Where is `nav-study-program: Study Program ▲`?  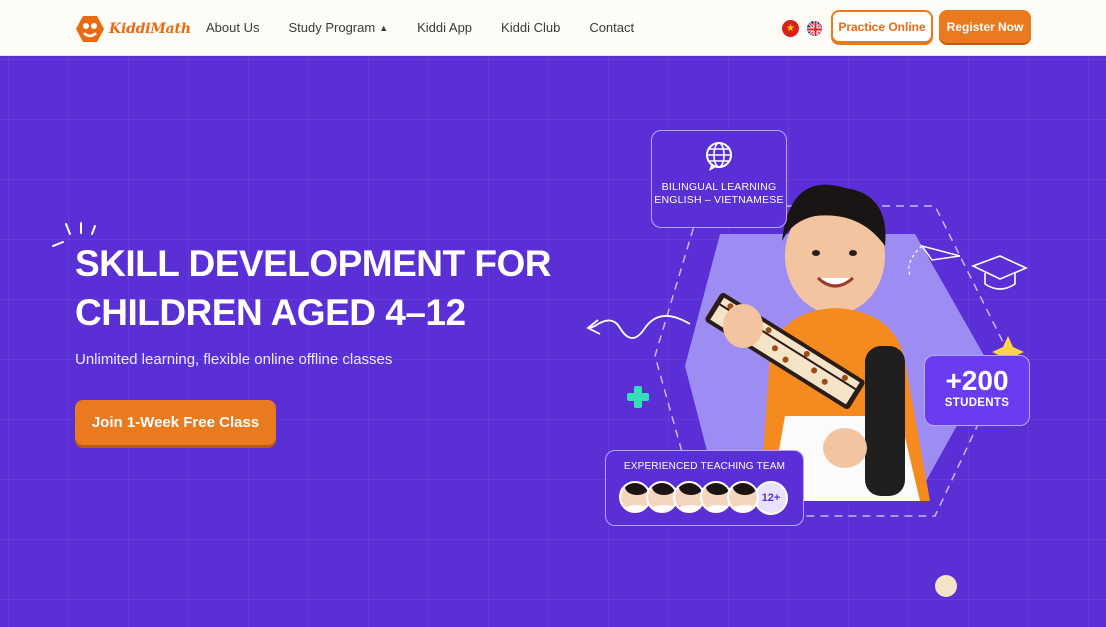
nav-study-program: Study Program ▲ is located at coordinates (338, 27).